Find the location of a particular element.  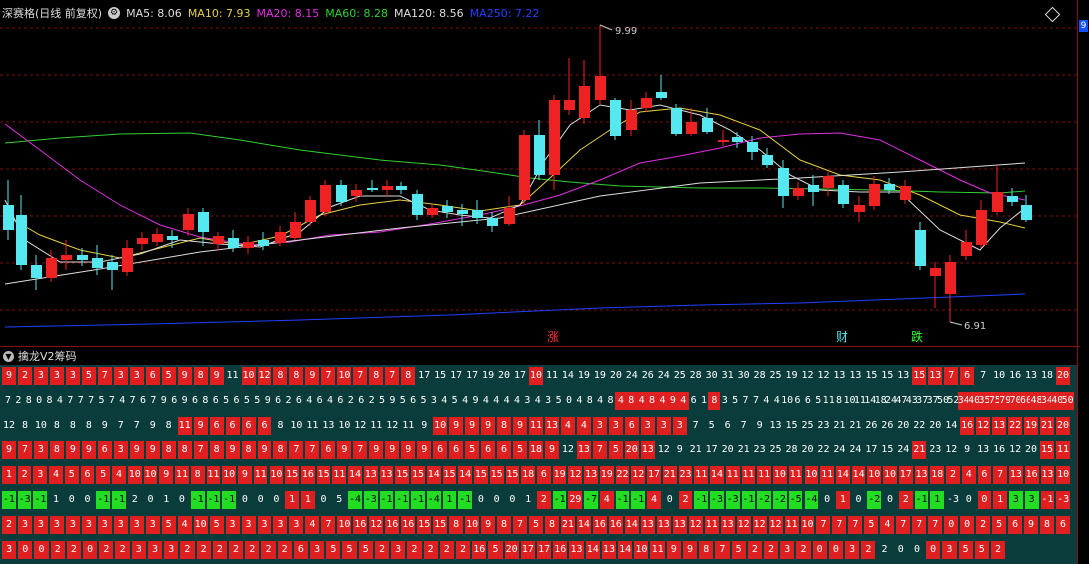

grid-cell: 18 is located at coordinates (1047, 375).